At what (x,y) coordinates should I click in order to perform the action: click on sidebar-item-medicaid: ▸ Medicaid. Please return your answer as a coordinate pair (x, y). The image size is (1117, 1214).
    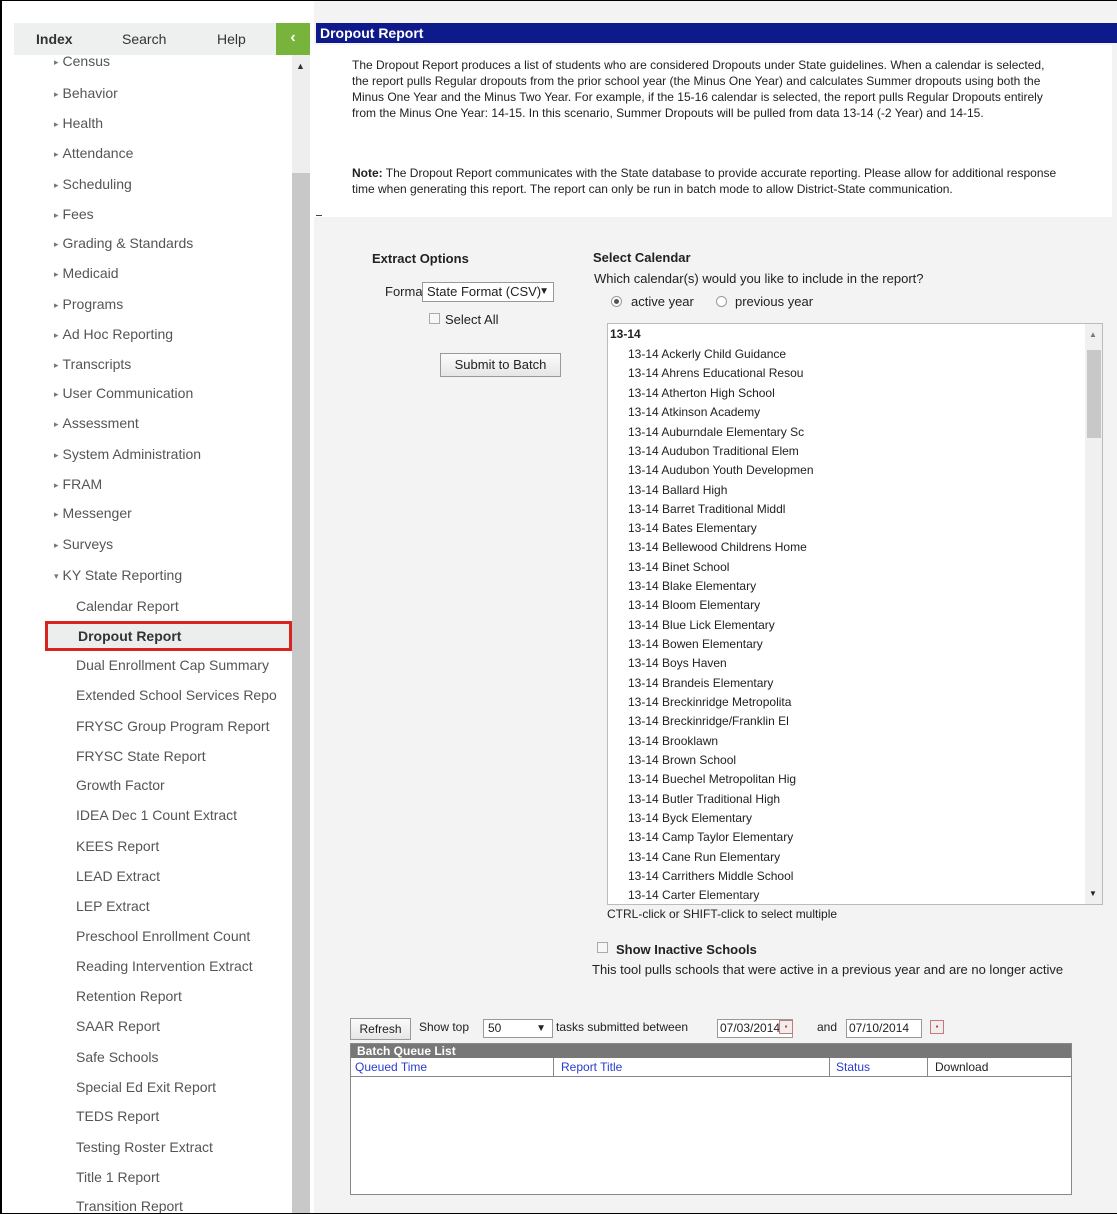
    Looking at the image, I should click on (86, 273).